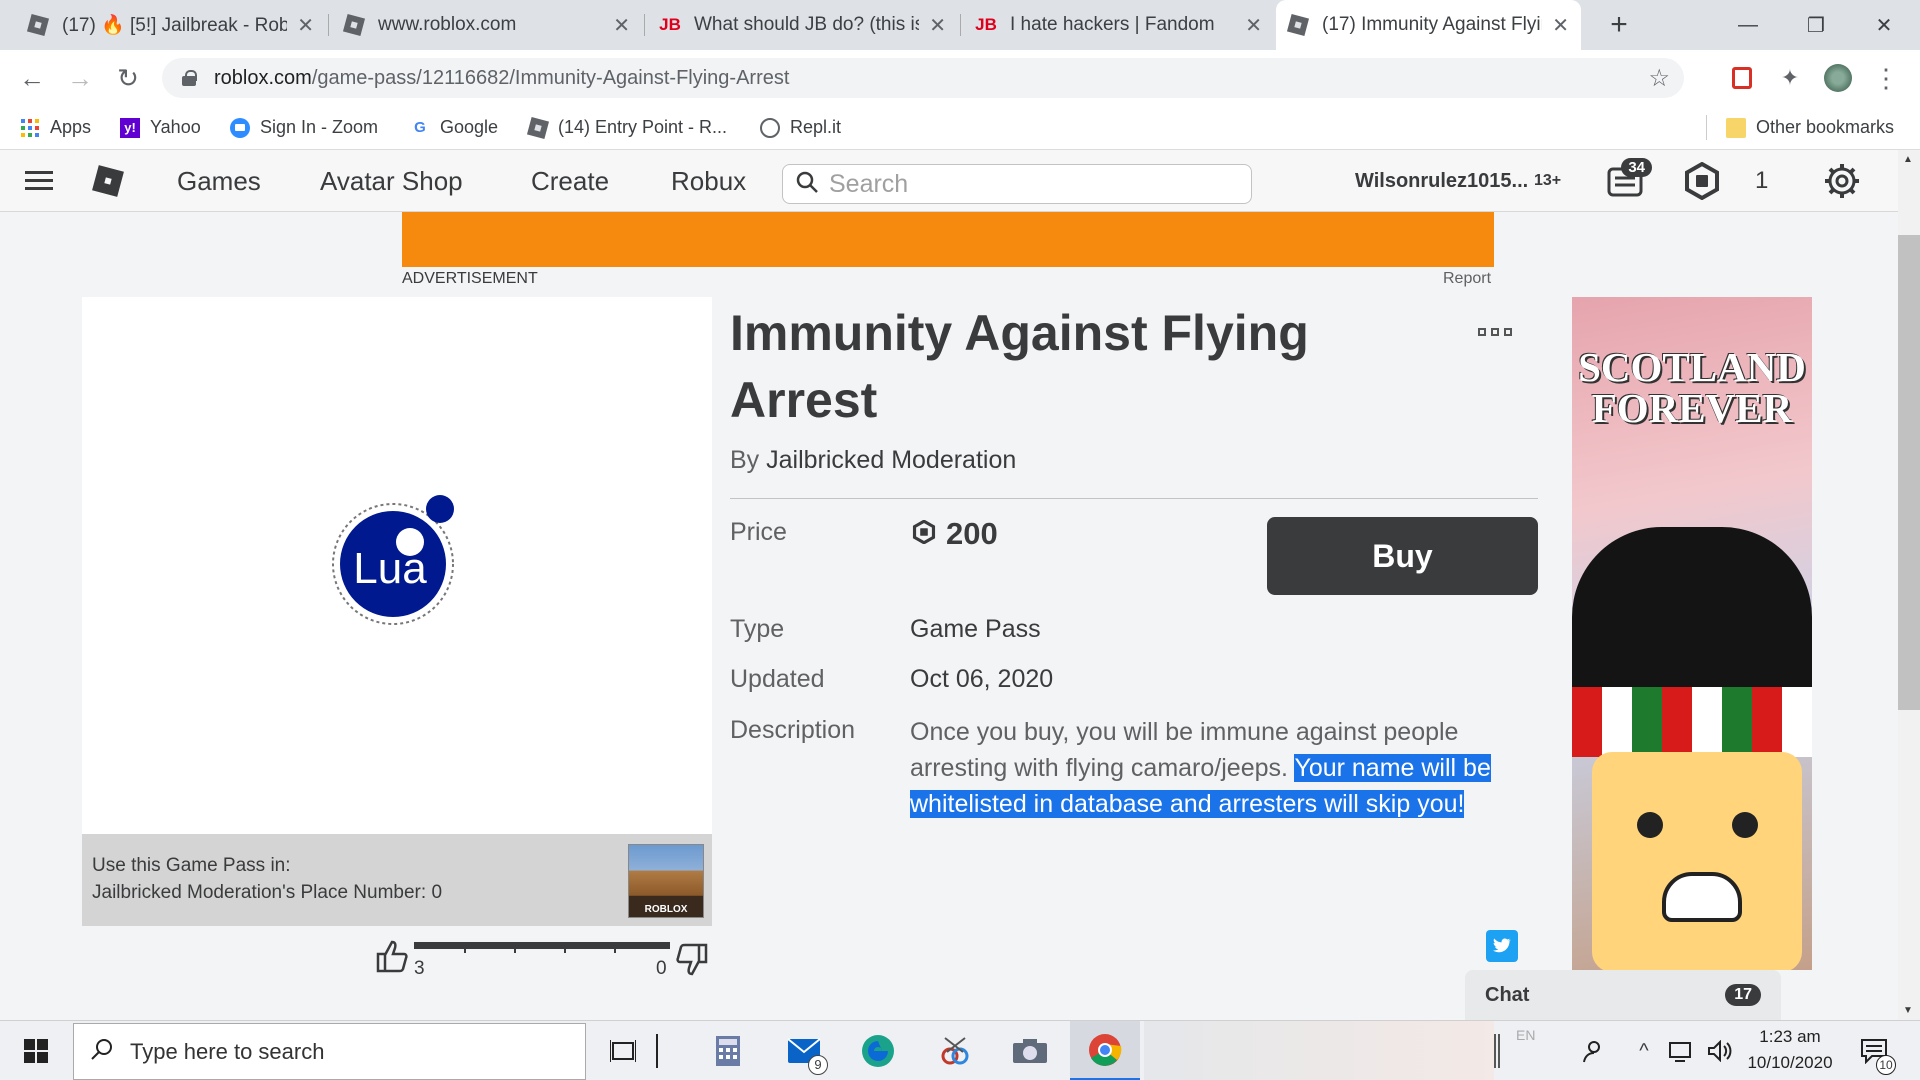  I want to click on bookmark-replit: Repl.it, so click(800, 127).